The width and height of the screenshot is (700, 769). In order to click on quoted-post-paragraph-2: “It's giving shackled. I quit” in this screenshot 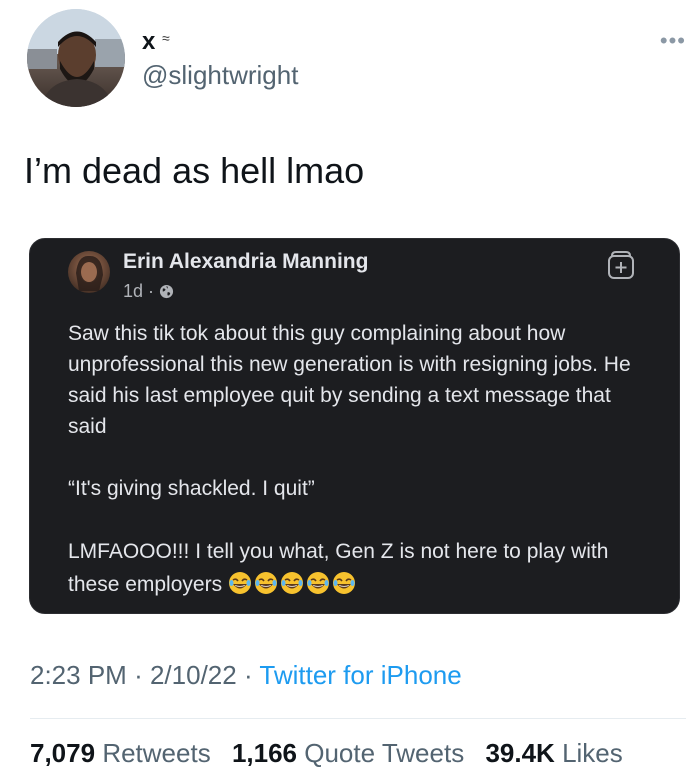, I will do `click(191, 488)`.